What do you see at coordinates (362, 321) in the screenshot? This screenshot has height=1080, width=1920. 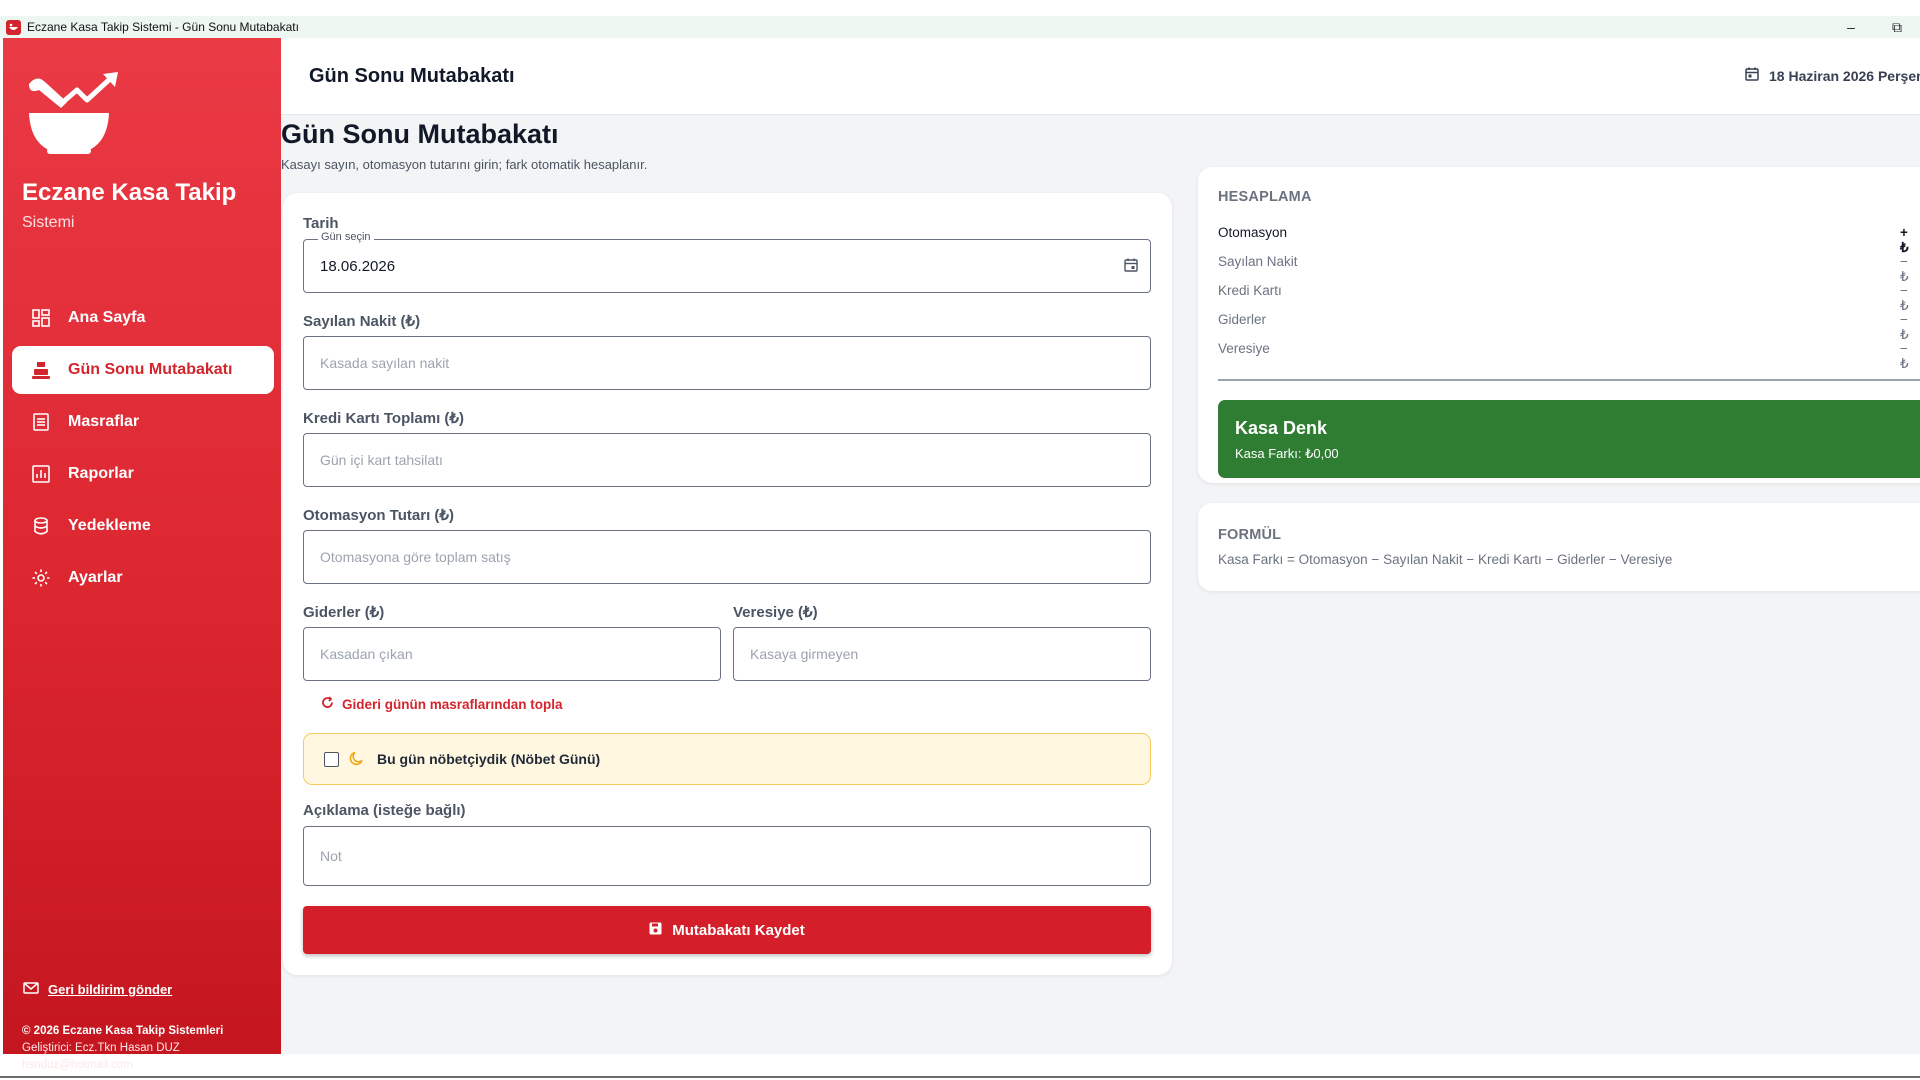 I see `cash-label: Sayılan Nakit (₺)` at bounding box center [362, 321].